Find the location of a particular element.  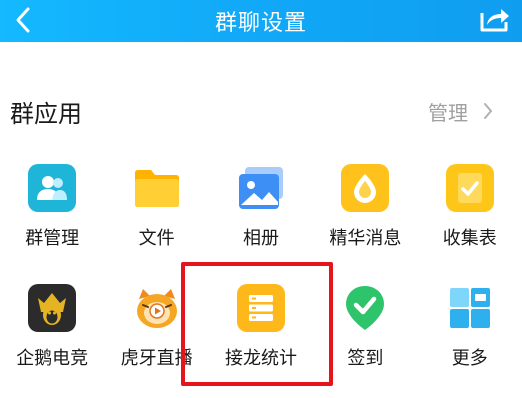

collect-form-icon is located at coordinates (469, 188).